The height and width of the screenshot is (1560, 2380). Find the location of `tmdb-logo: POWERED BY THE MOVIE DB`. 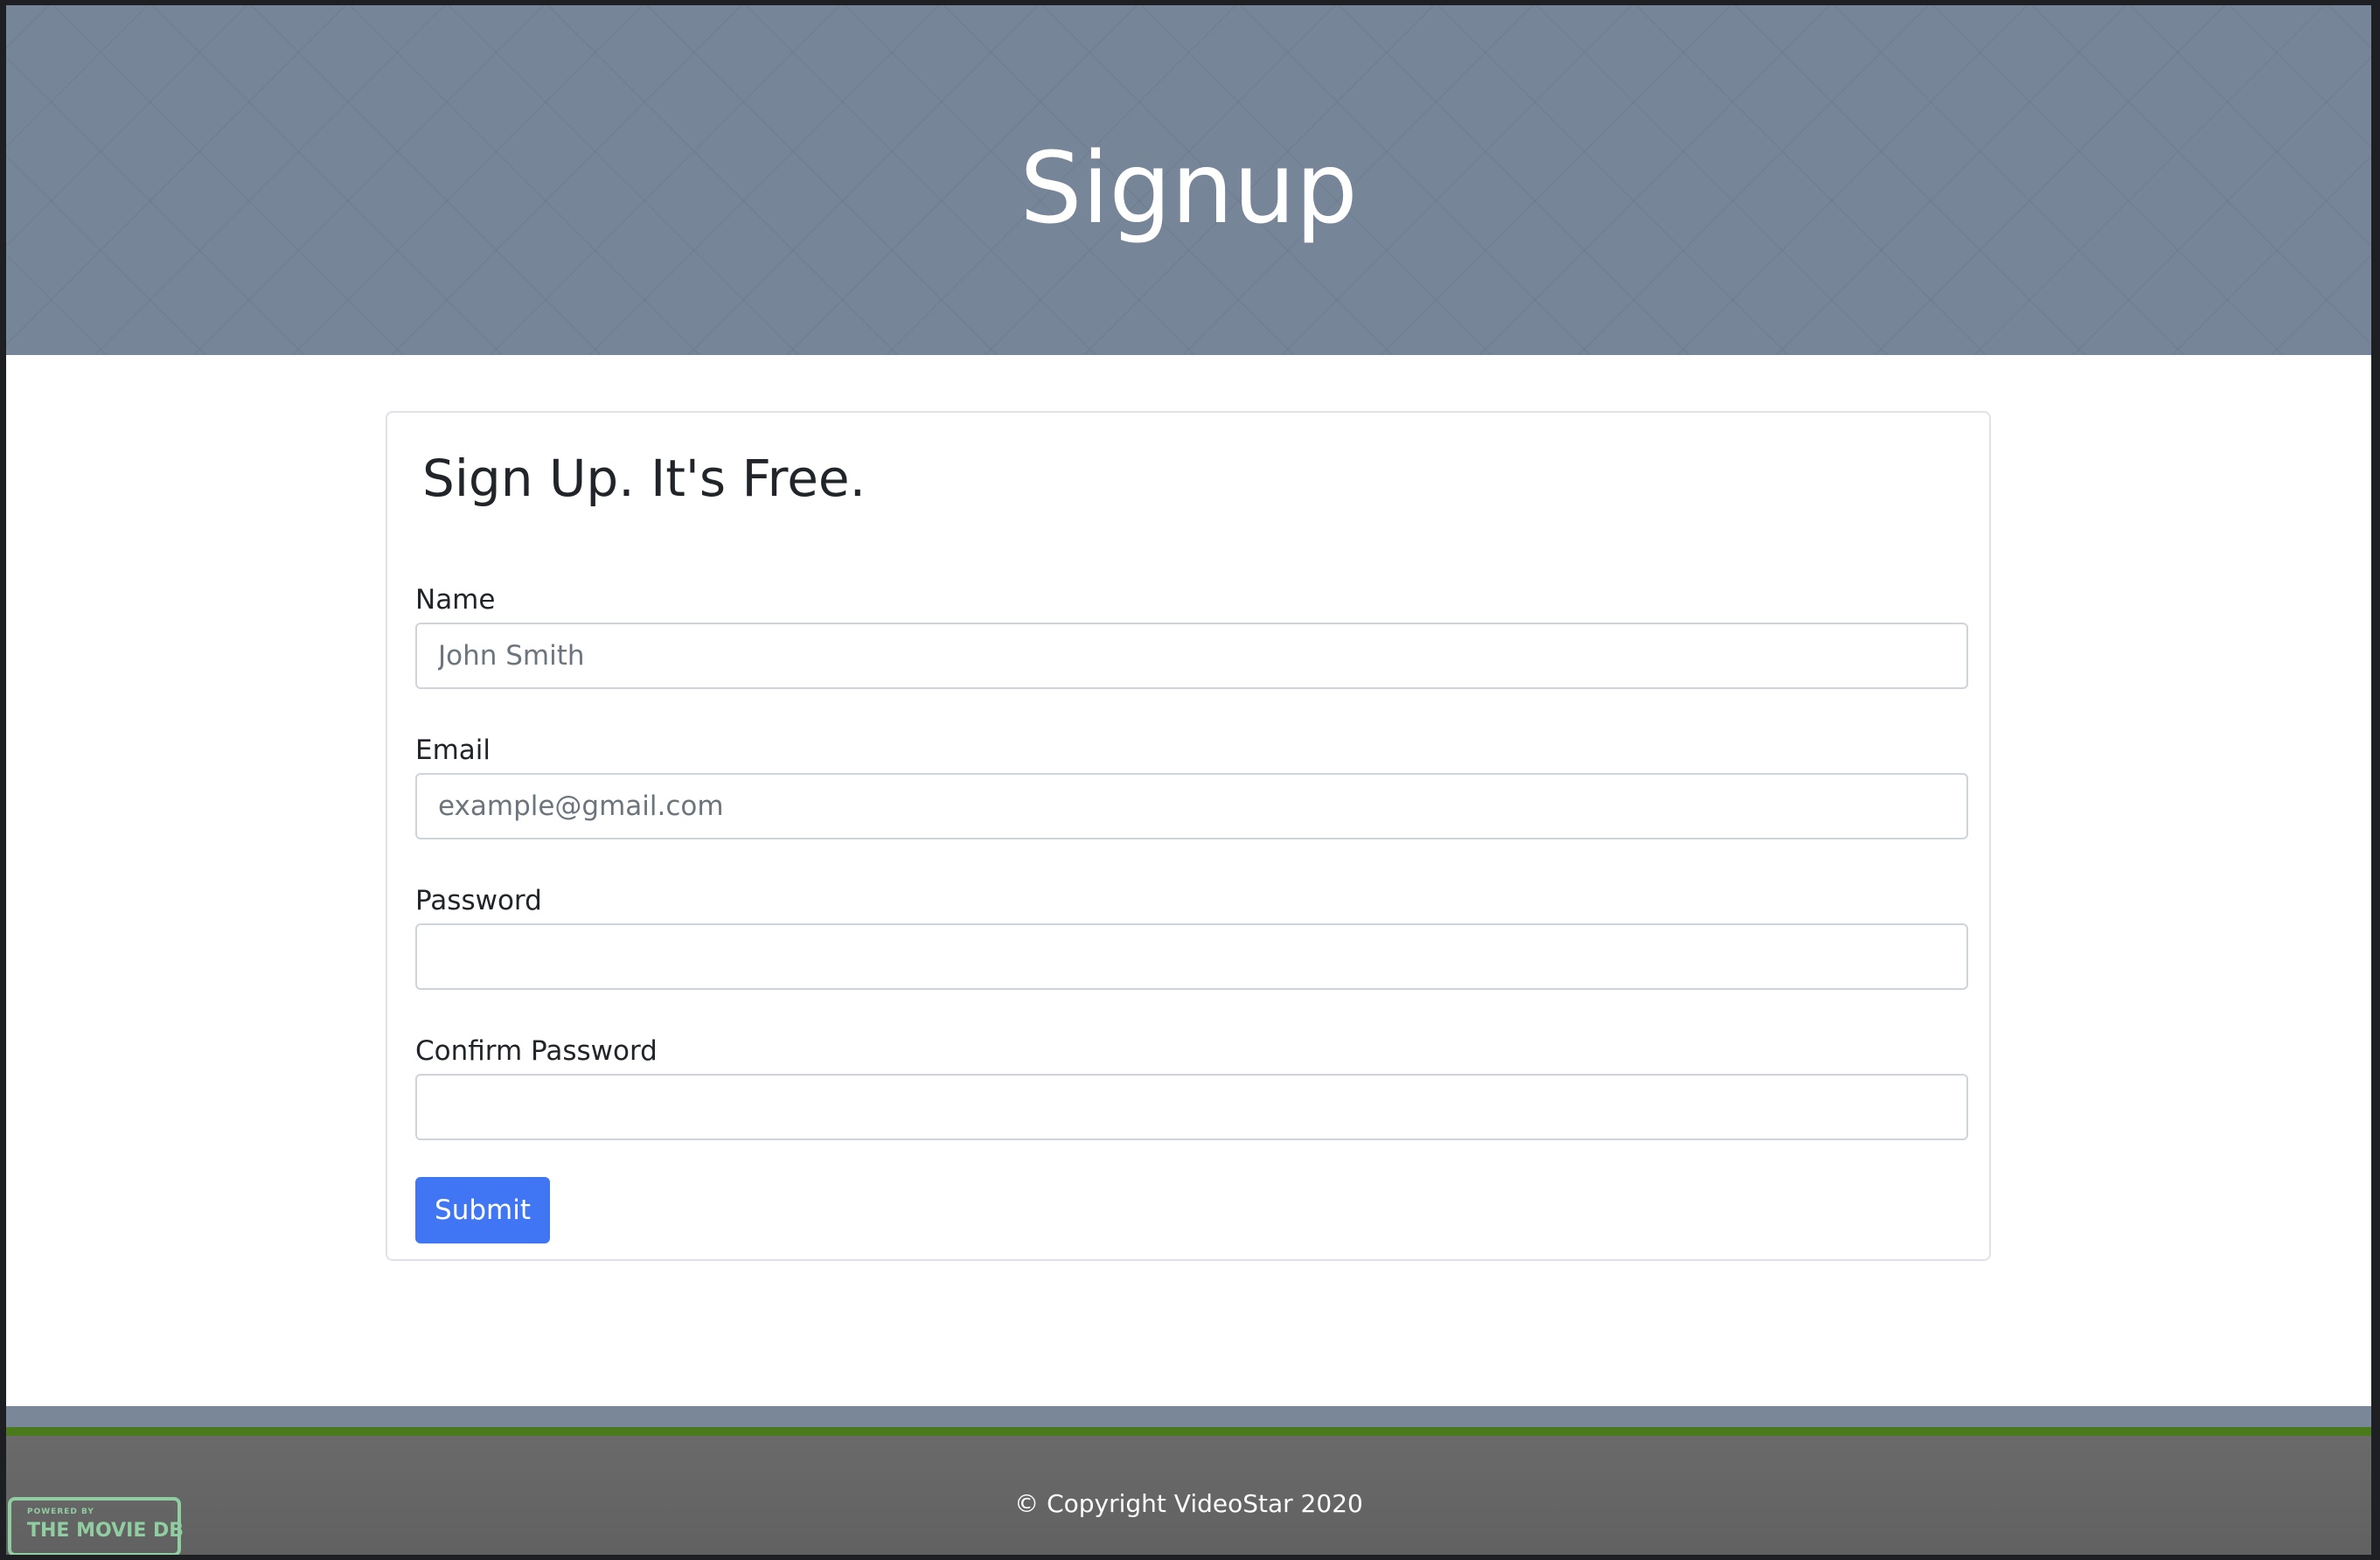

tmdb-logo: POWERED BY THE MOVIE DB is located at coordinates (96, 1526).